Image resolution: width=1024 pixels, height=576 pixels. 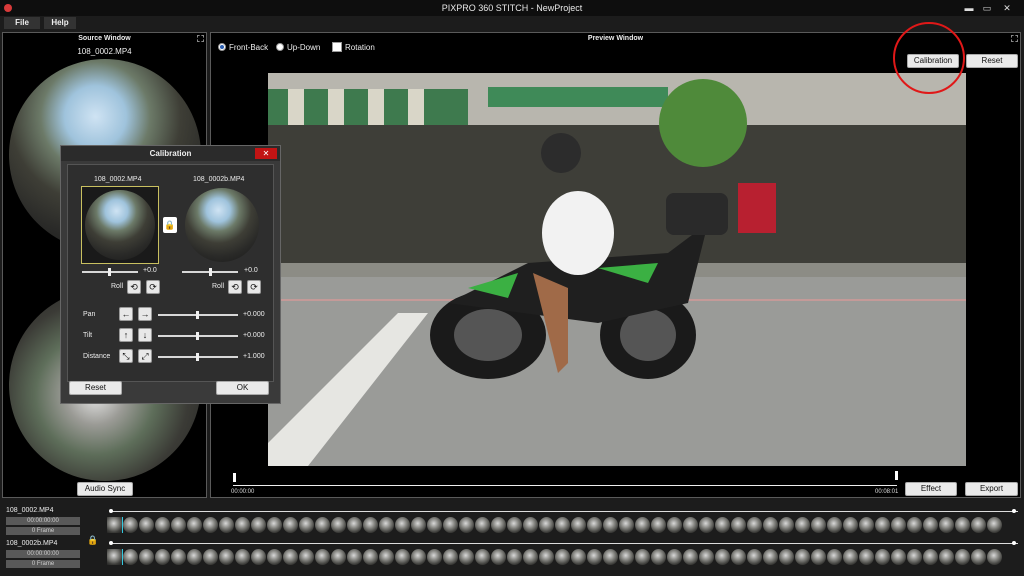 What do you see at coordinates (145, 335) in the screenshot?
I see `tilt-down-icon: ↓` at bounding box center [145, 335].